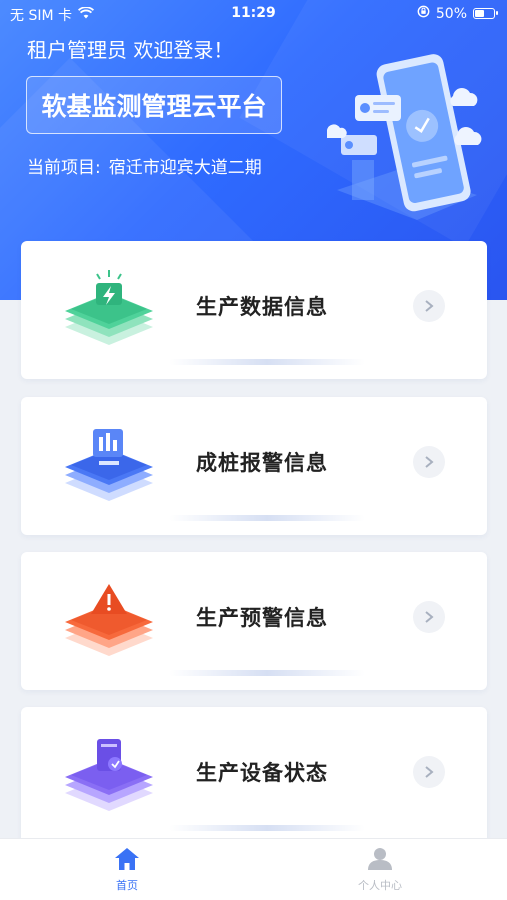  I want to click on blue-chart-platform-icon, so click(109, 467).